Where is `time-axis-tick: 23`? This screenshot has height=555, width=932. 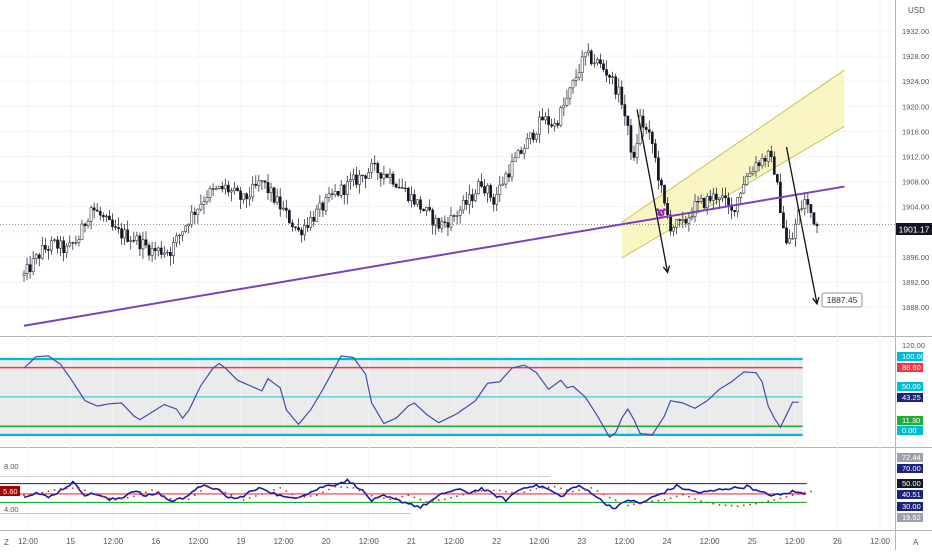
time-axis-tick: 23 is located at coordinates (581, 541).